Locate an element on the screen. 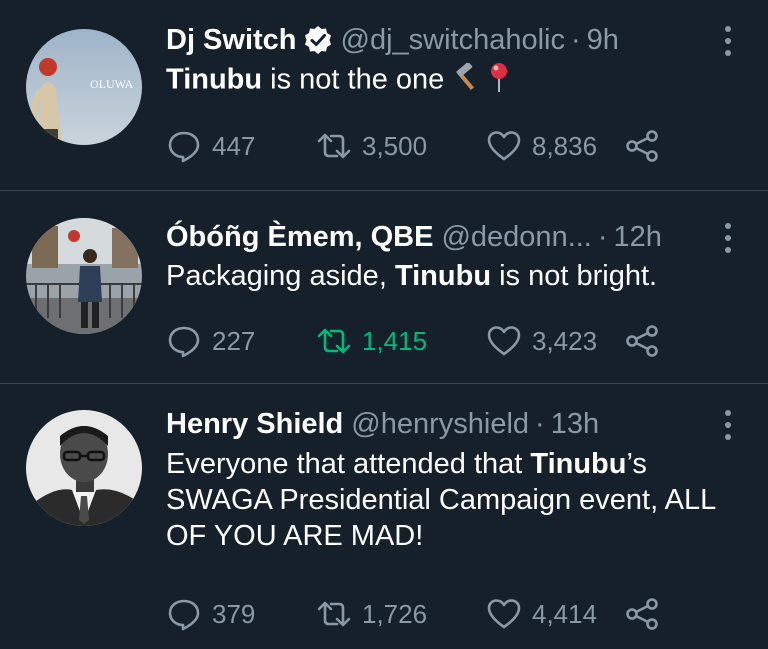 The width and height of the screenshot is (768, 649). tweet-header: Henry Shield @henryshield · 13h is located at coordinates (452, 424).